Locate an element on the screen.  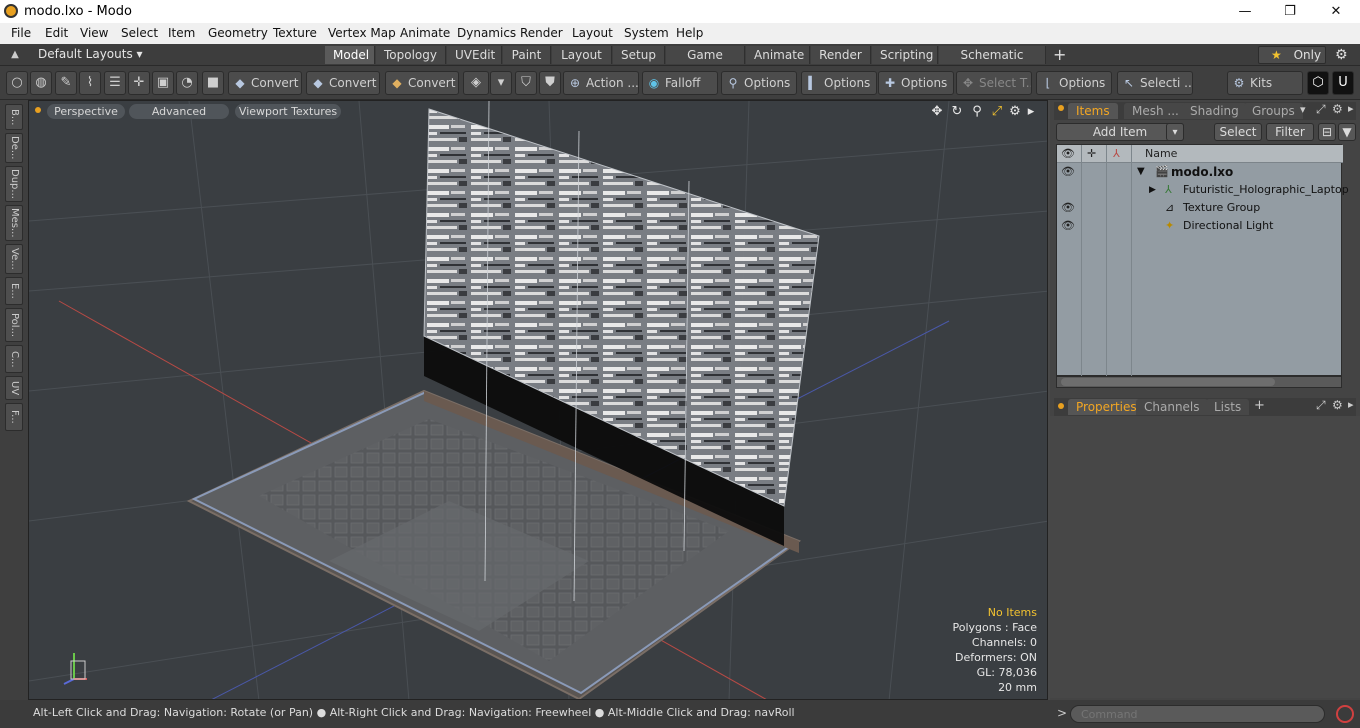
brush-icon: ⌇ is located at coordinates (90, 83).